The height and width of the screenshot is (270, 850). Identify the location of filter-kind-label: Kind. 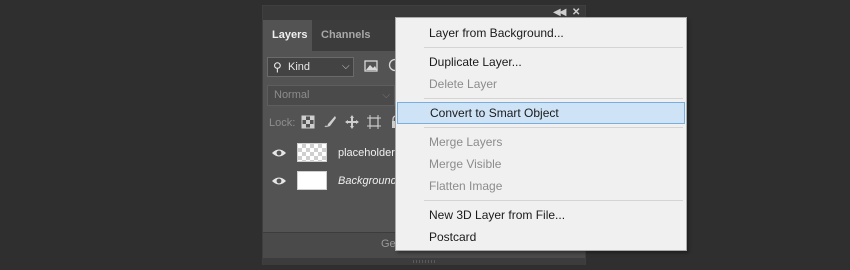
(299, 67).